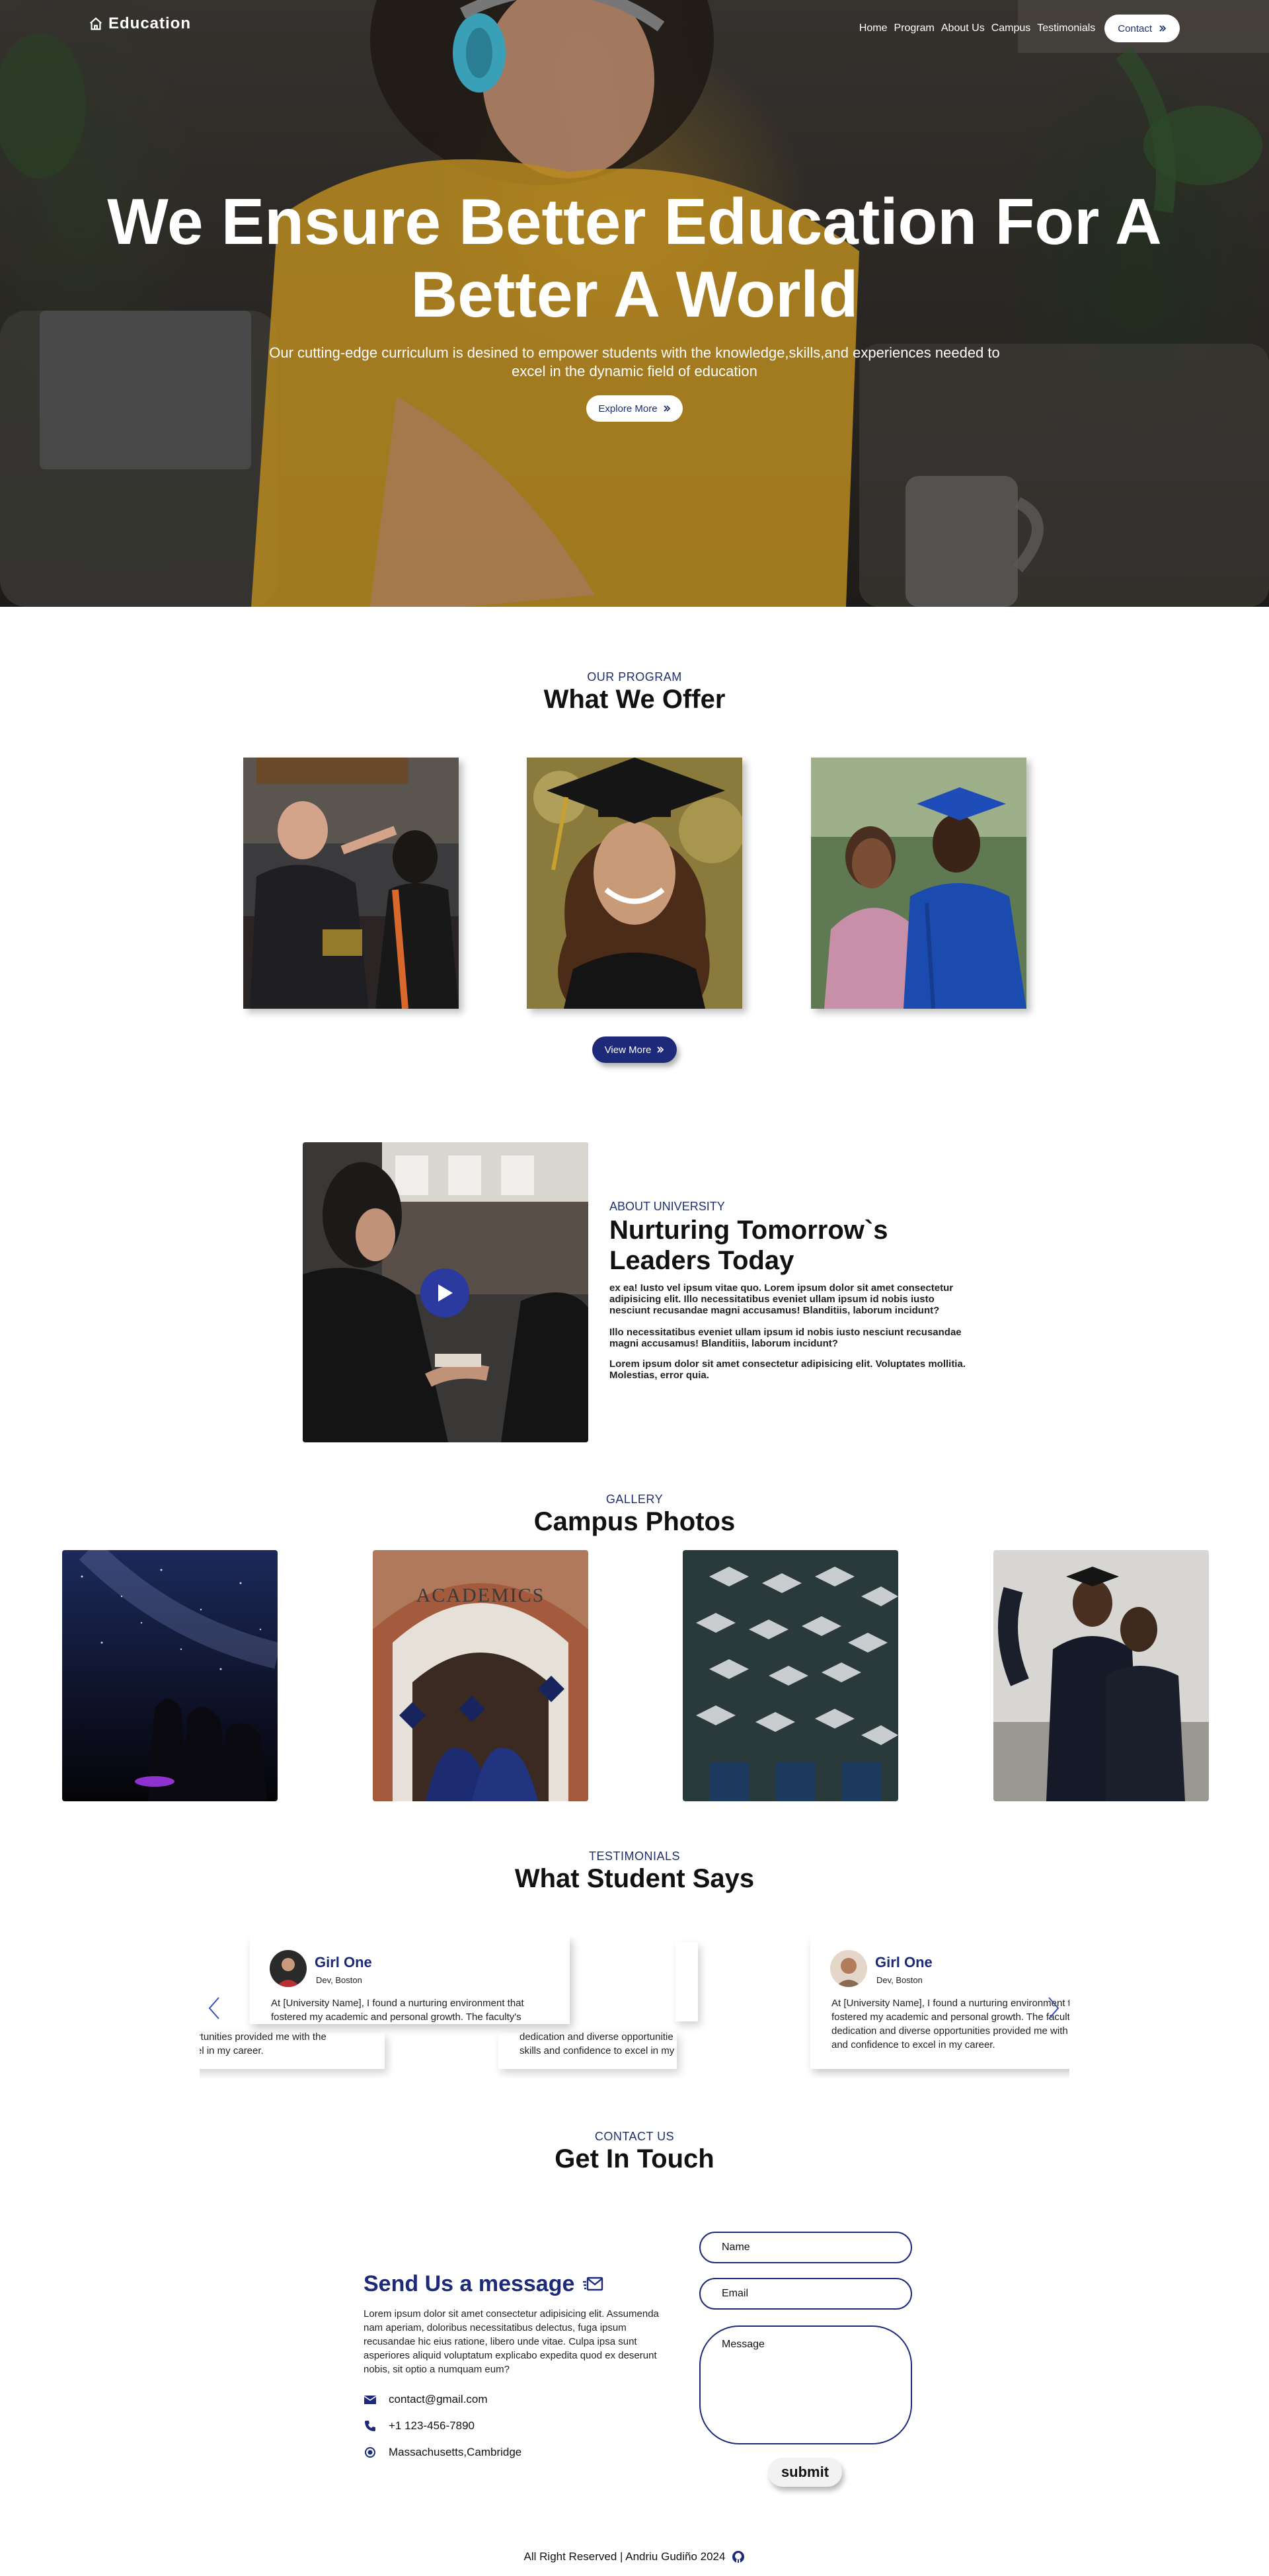 Image resolution: width=1269 pixels, height=2576 pixels. Describe the element at coordinates (805, 2472) in the screenshot. I see `submit-button: submit` at that location.